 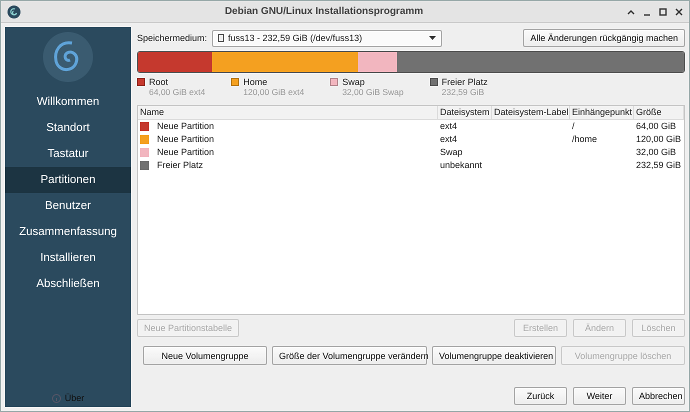 I want to click on nav-button: Abbrechen, so click(x=658, y=396).